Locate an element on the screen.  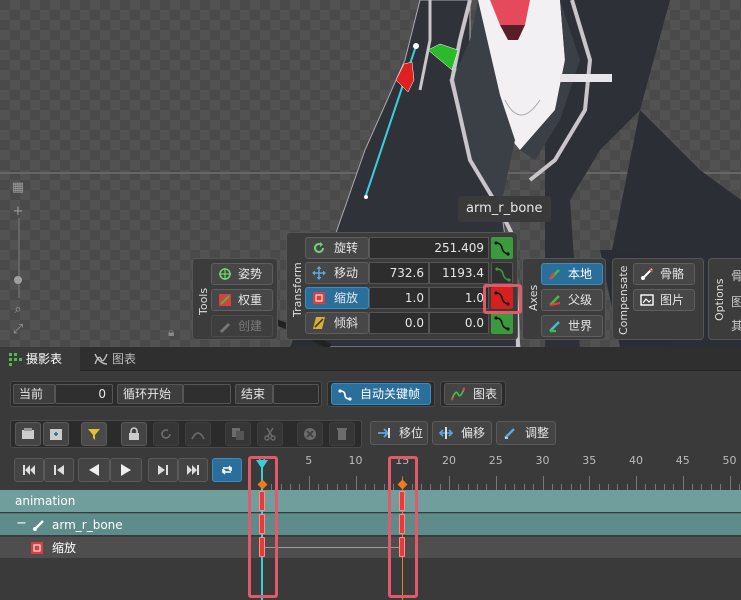
next-key-button is located at coordinates (163, 470).